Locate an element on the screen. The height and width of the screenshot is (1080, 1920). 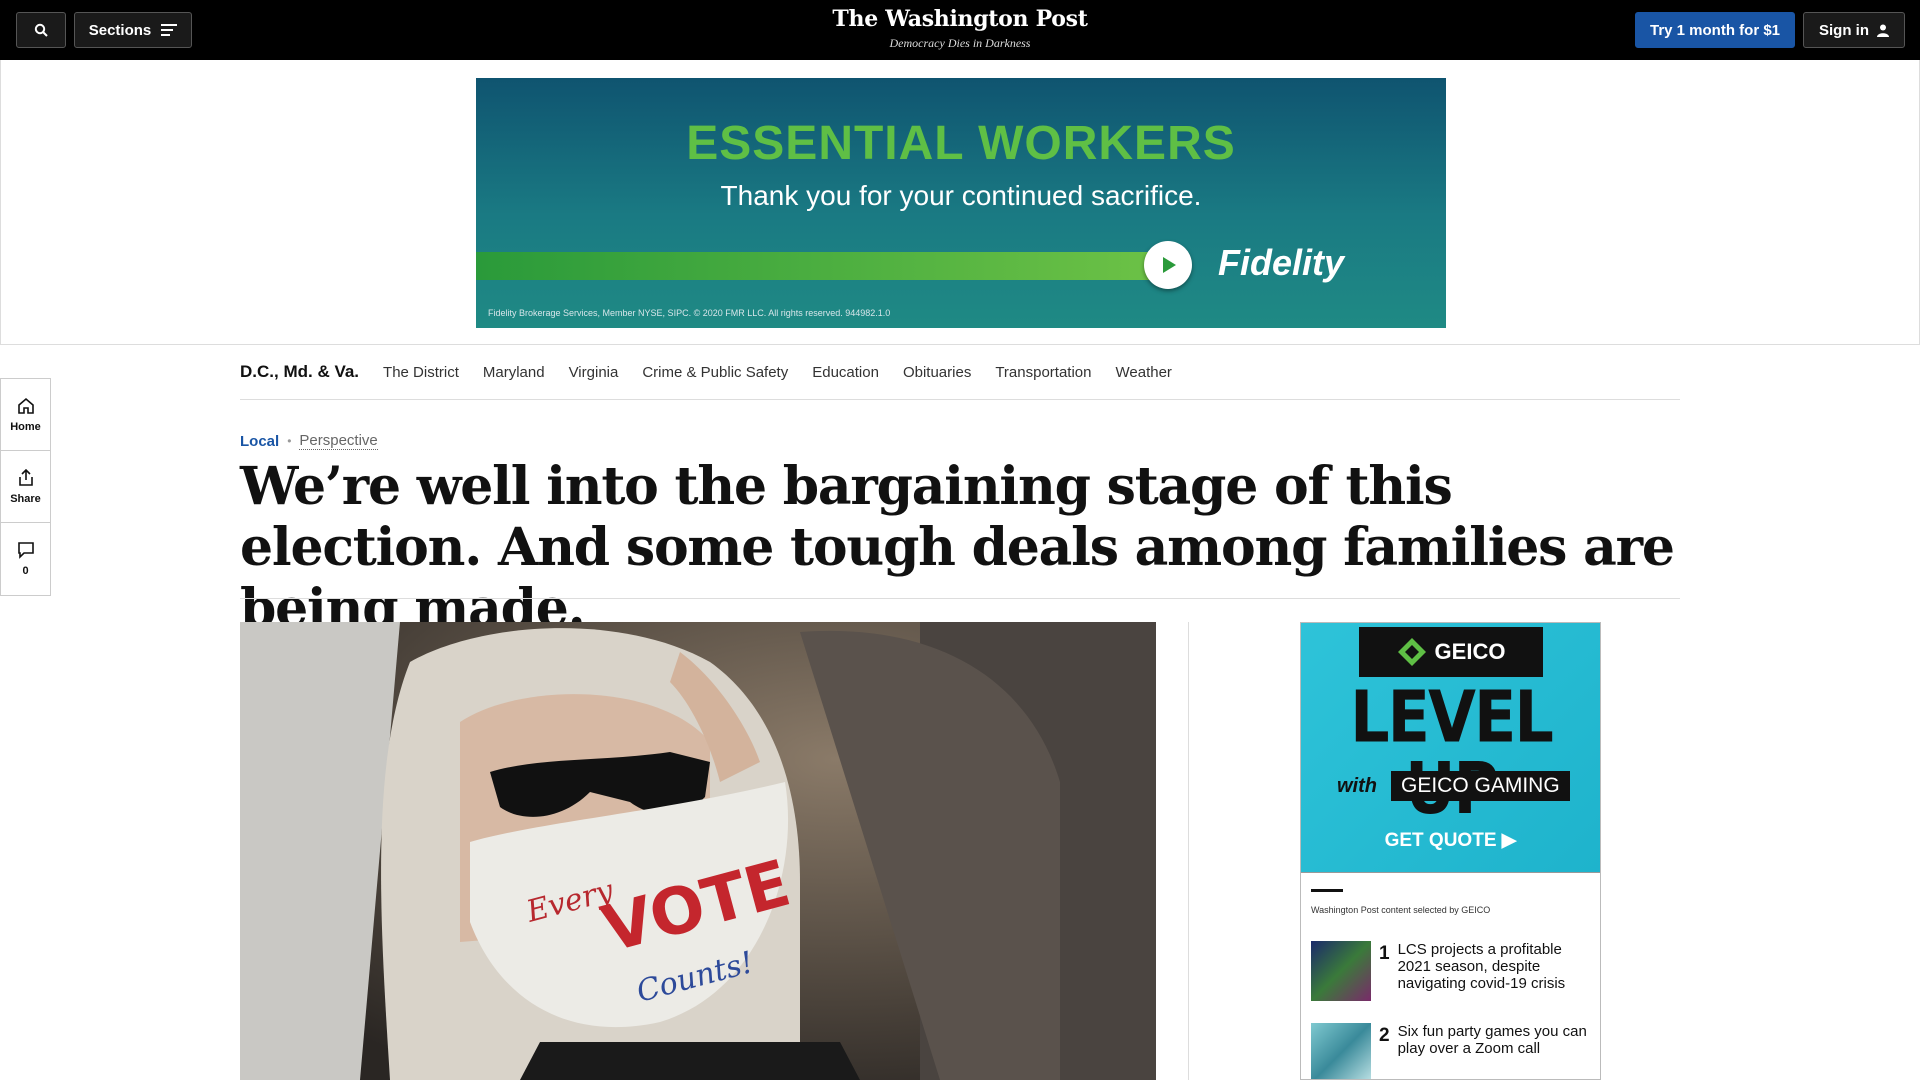
rail-home-button: Home is located at coordinates (25, 415).